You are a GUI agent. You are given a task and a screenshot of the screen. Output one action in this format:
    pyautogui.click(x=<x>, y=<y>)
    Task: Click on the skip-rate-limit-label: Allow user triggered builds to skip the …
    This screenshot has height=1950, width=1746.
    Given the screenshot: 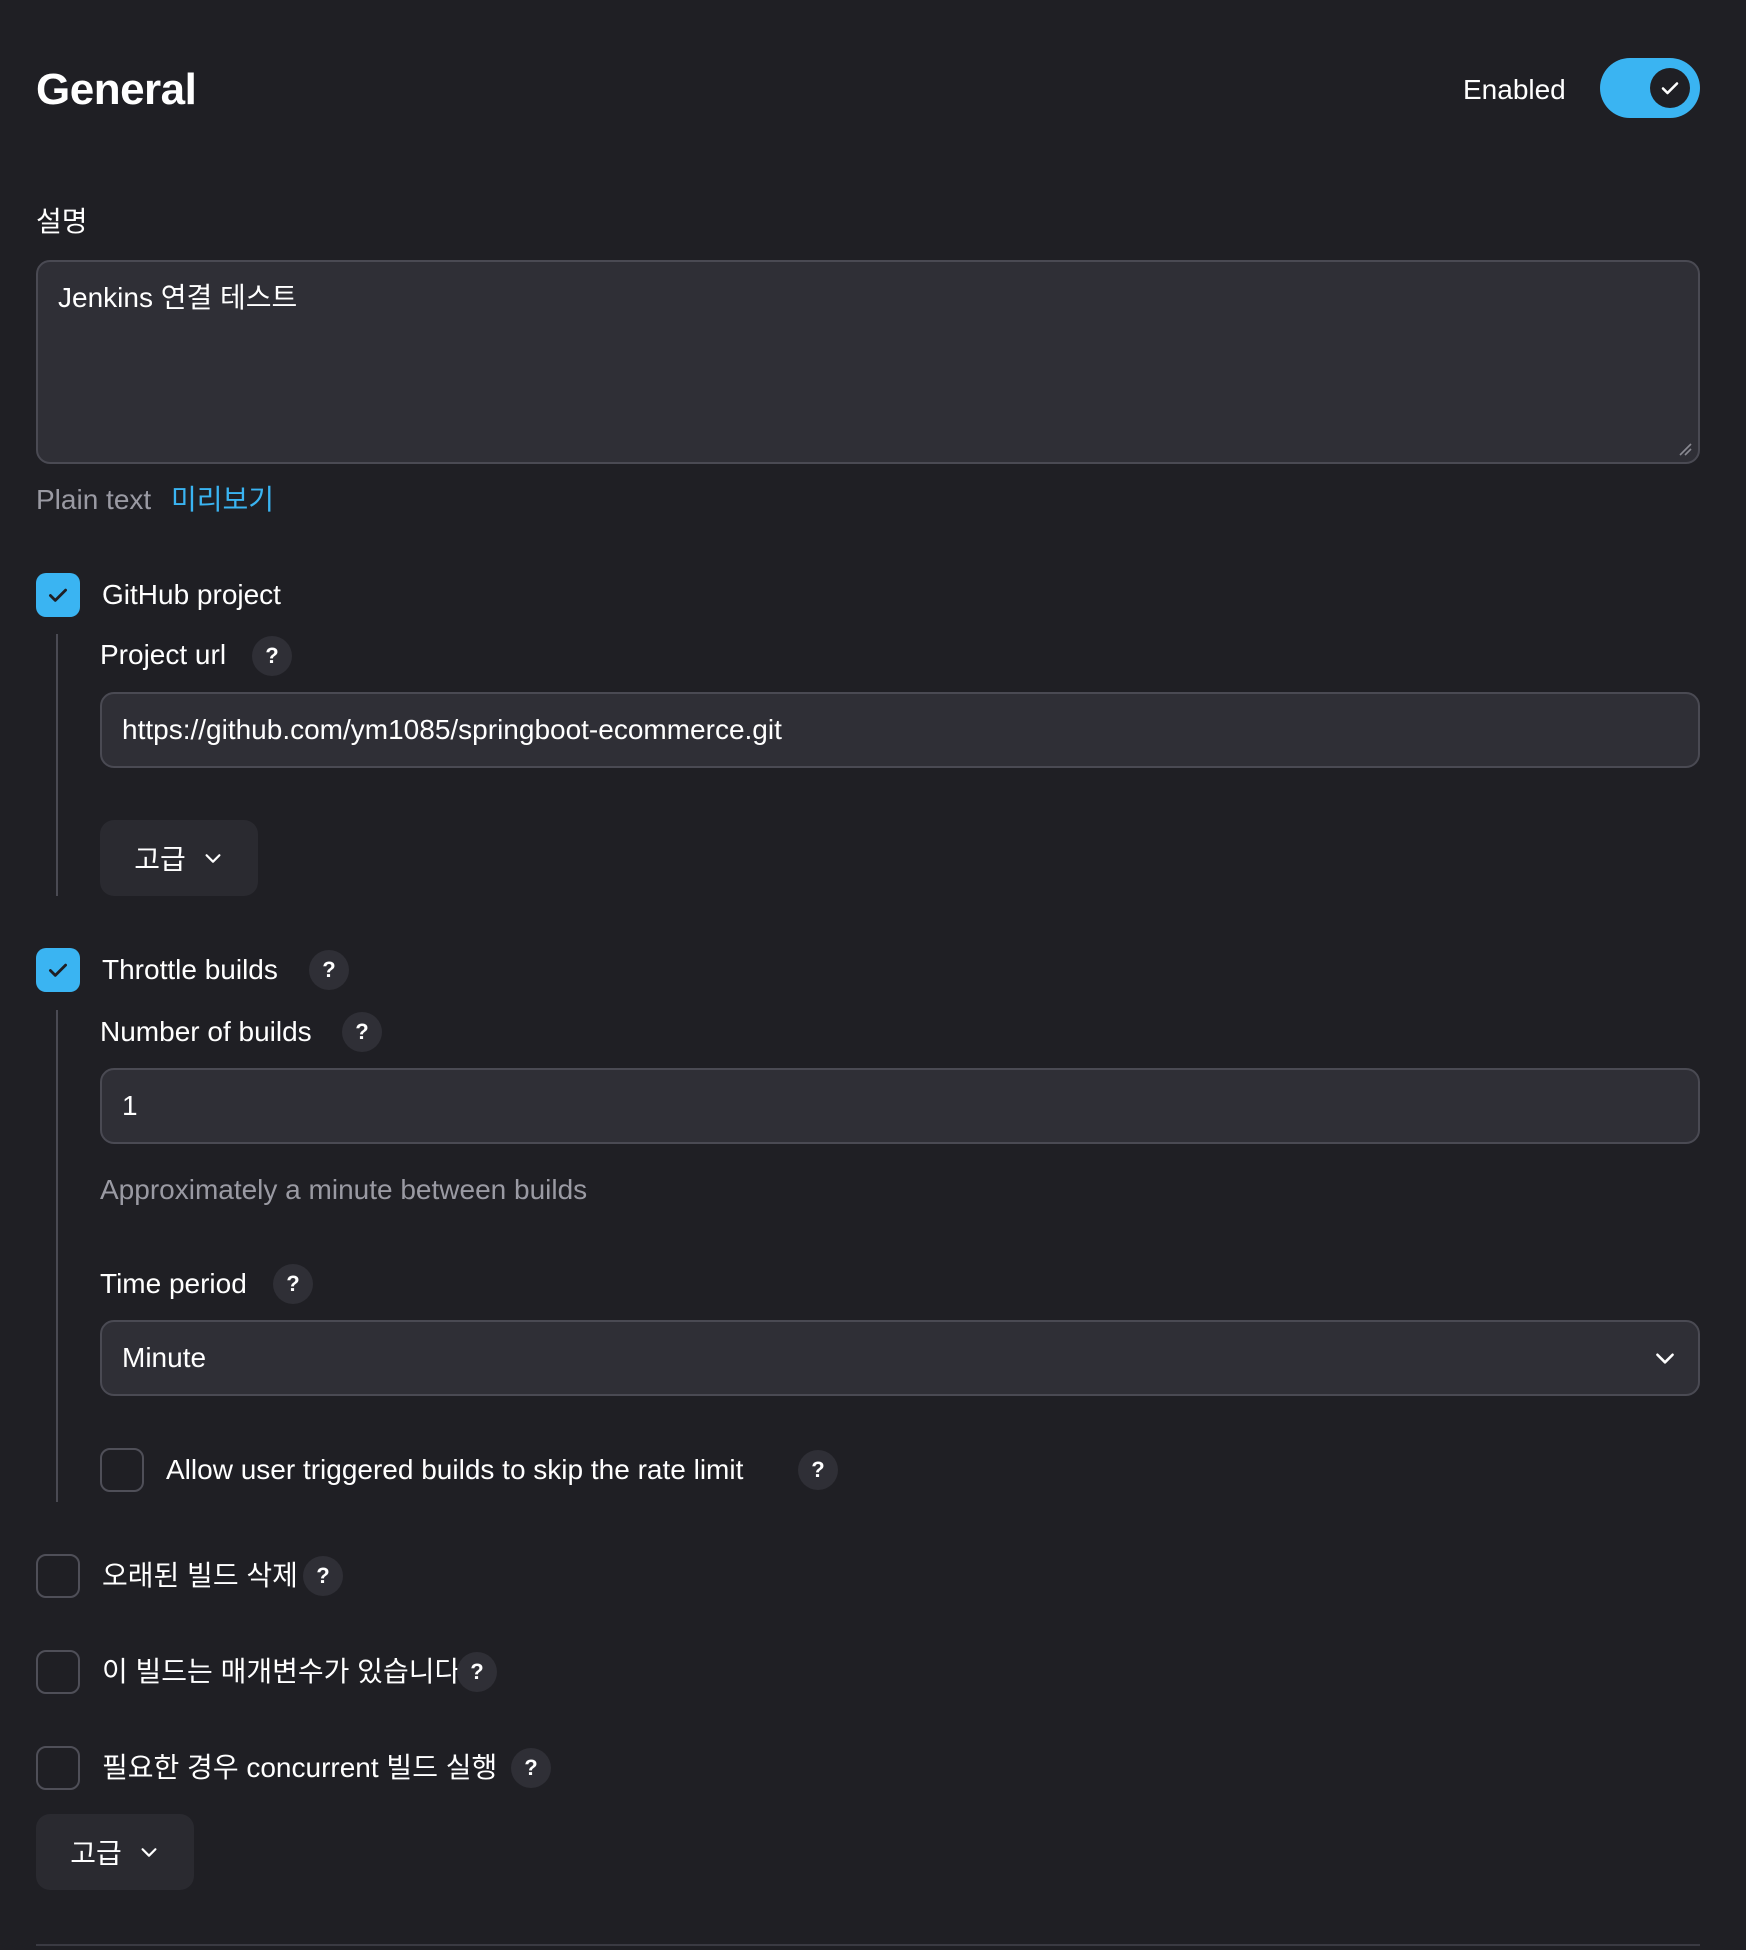 What is the action you would take?
    pyautogui.click(x=455, y=1469)
    